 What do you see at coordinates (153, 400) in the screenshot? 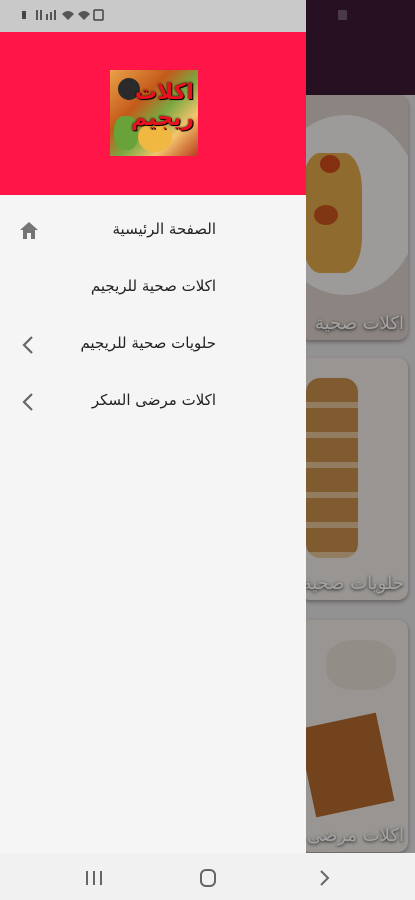
I see `menu-item-label: اكلات مرضى السكر` at bounding box center [153, 400].